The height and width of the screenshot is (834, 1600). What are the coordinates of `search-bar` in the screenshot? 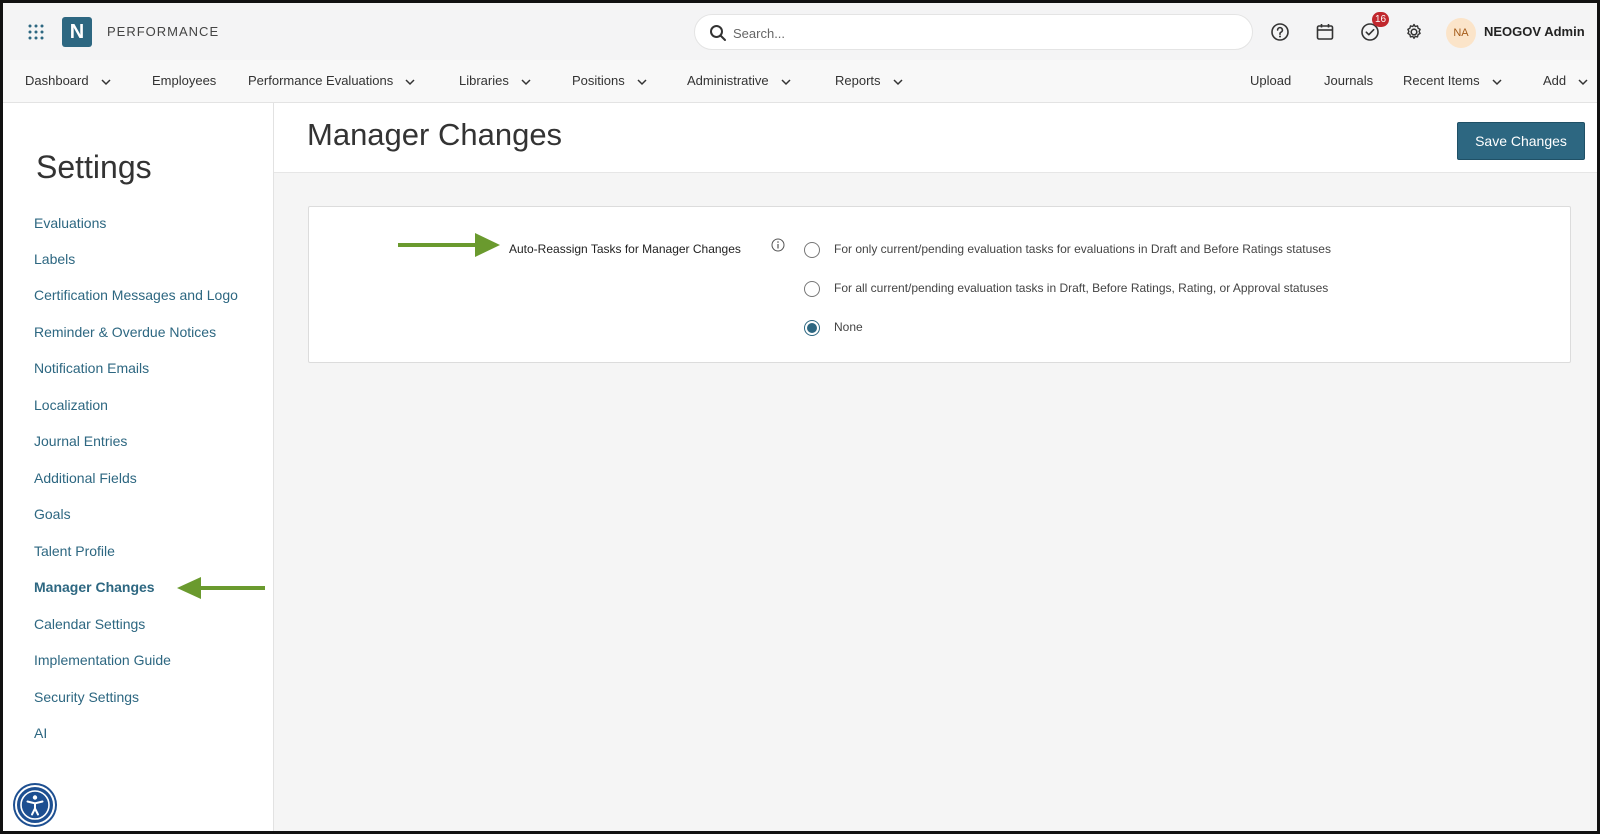 It's located at (973, 32).